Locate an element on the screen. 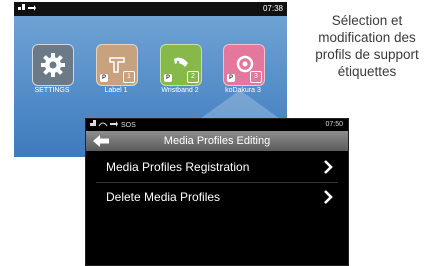  kodakura-app-button: P 3 is located at coordinates (244, 65).